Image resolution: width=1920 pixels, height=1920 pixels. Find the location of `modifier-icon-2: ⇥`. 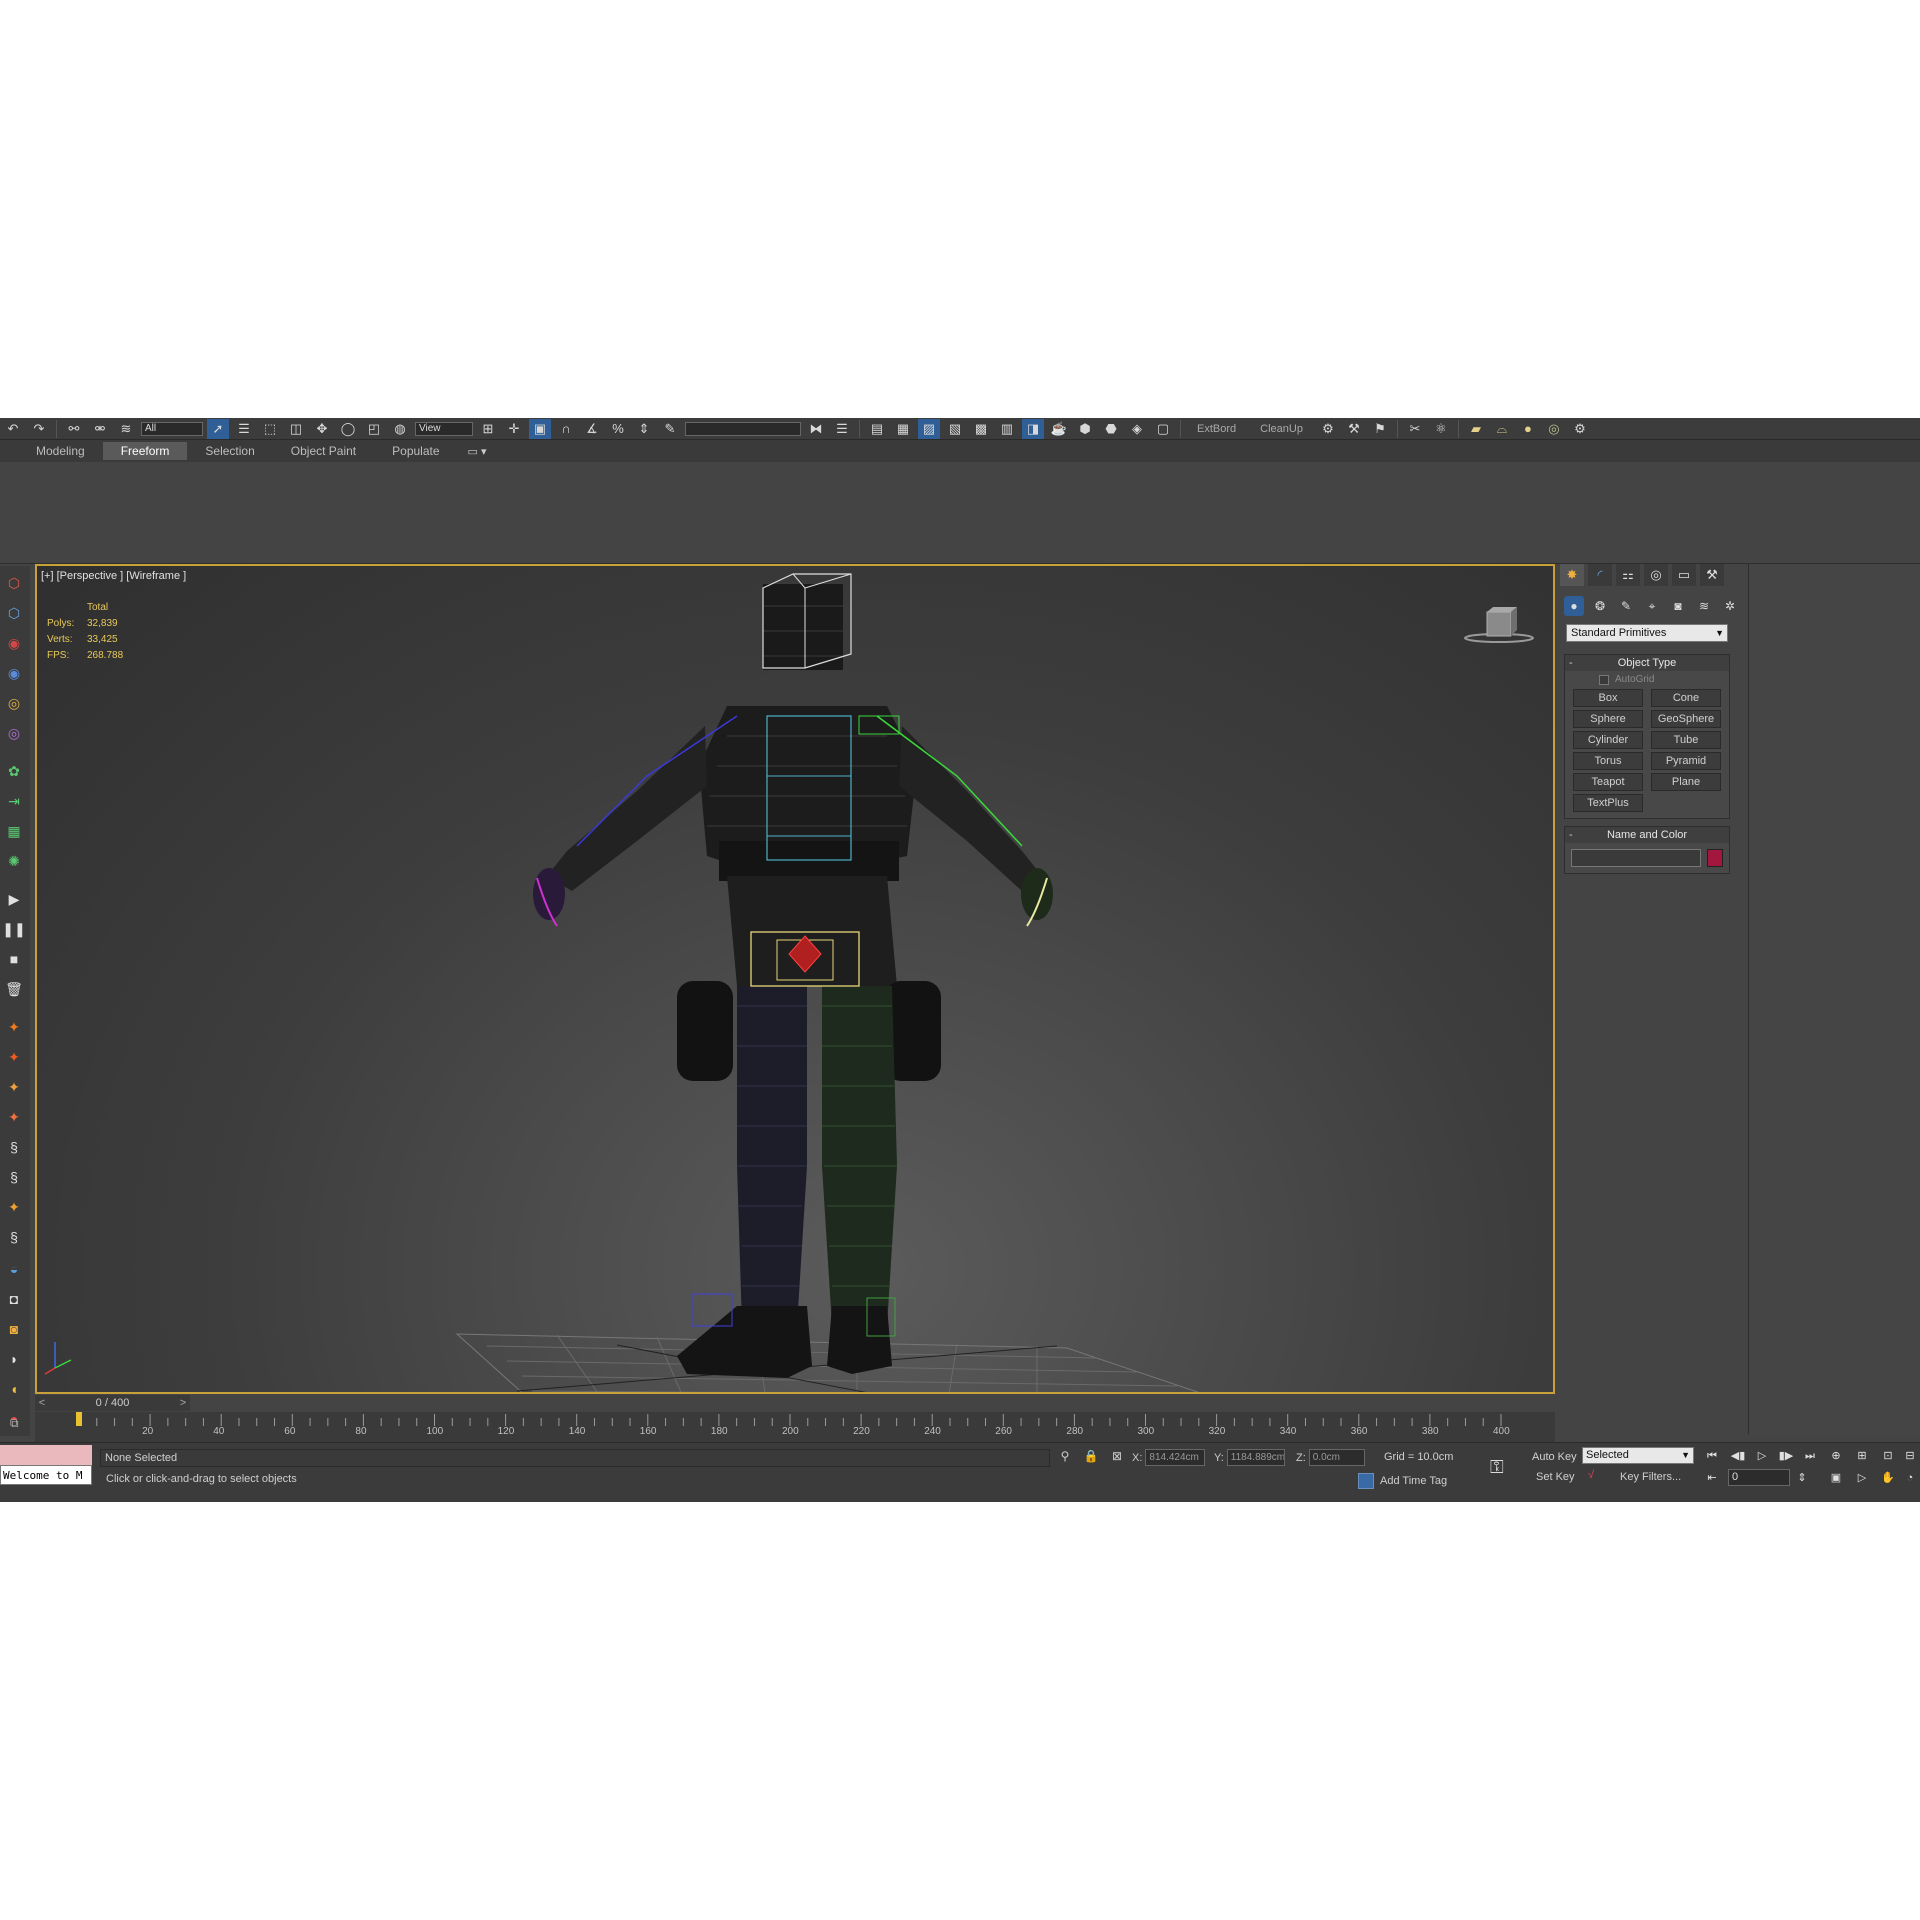

modifier-icon-2: ⇥ is located at coordinates (14, 801).